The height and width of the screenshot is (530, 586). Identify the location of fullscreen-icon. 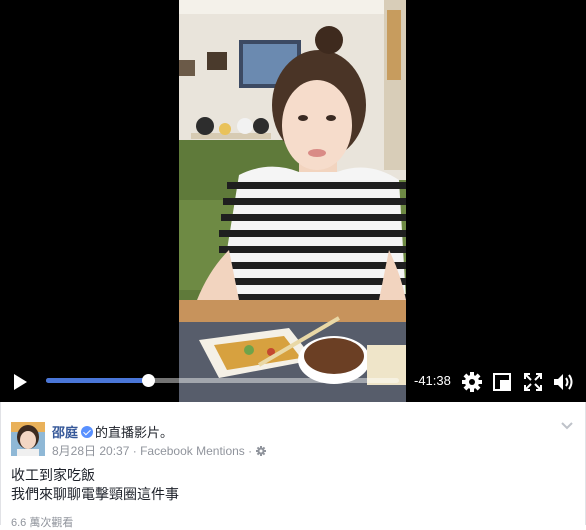
(533, 382).